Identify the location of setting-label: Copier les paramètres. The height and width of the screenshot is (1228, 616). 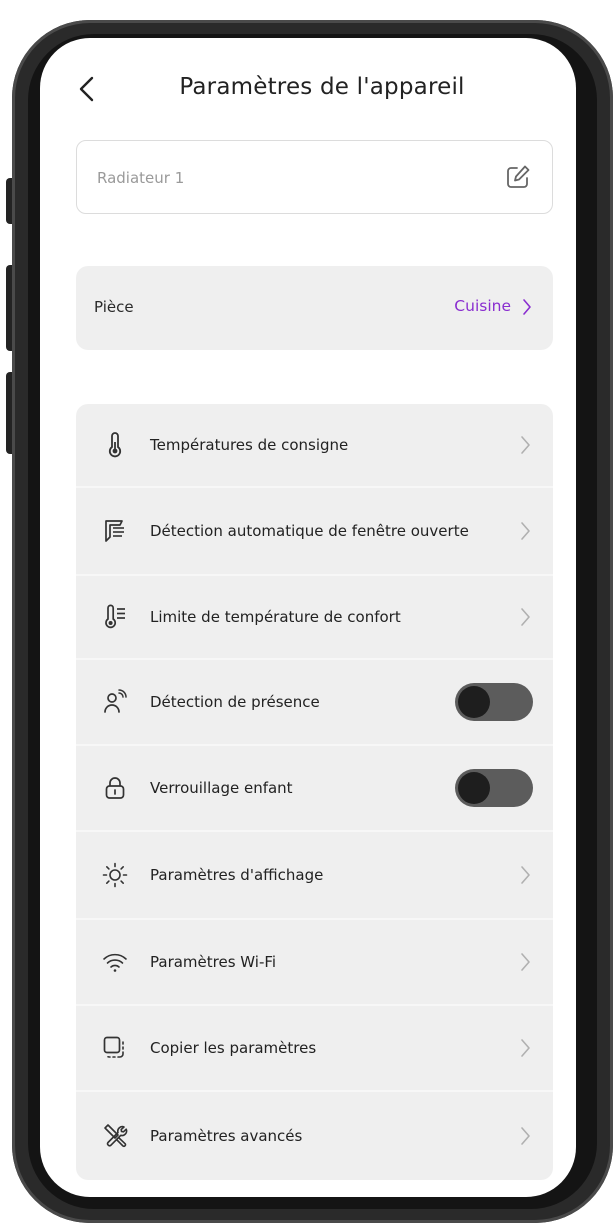
(233, 1047).